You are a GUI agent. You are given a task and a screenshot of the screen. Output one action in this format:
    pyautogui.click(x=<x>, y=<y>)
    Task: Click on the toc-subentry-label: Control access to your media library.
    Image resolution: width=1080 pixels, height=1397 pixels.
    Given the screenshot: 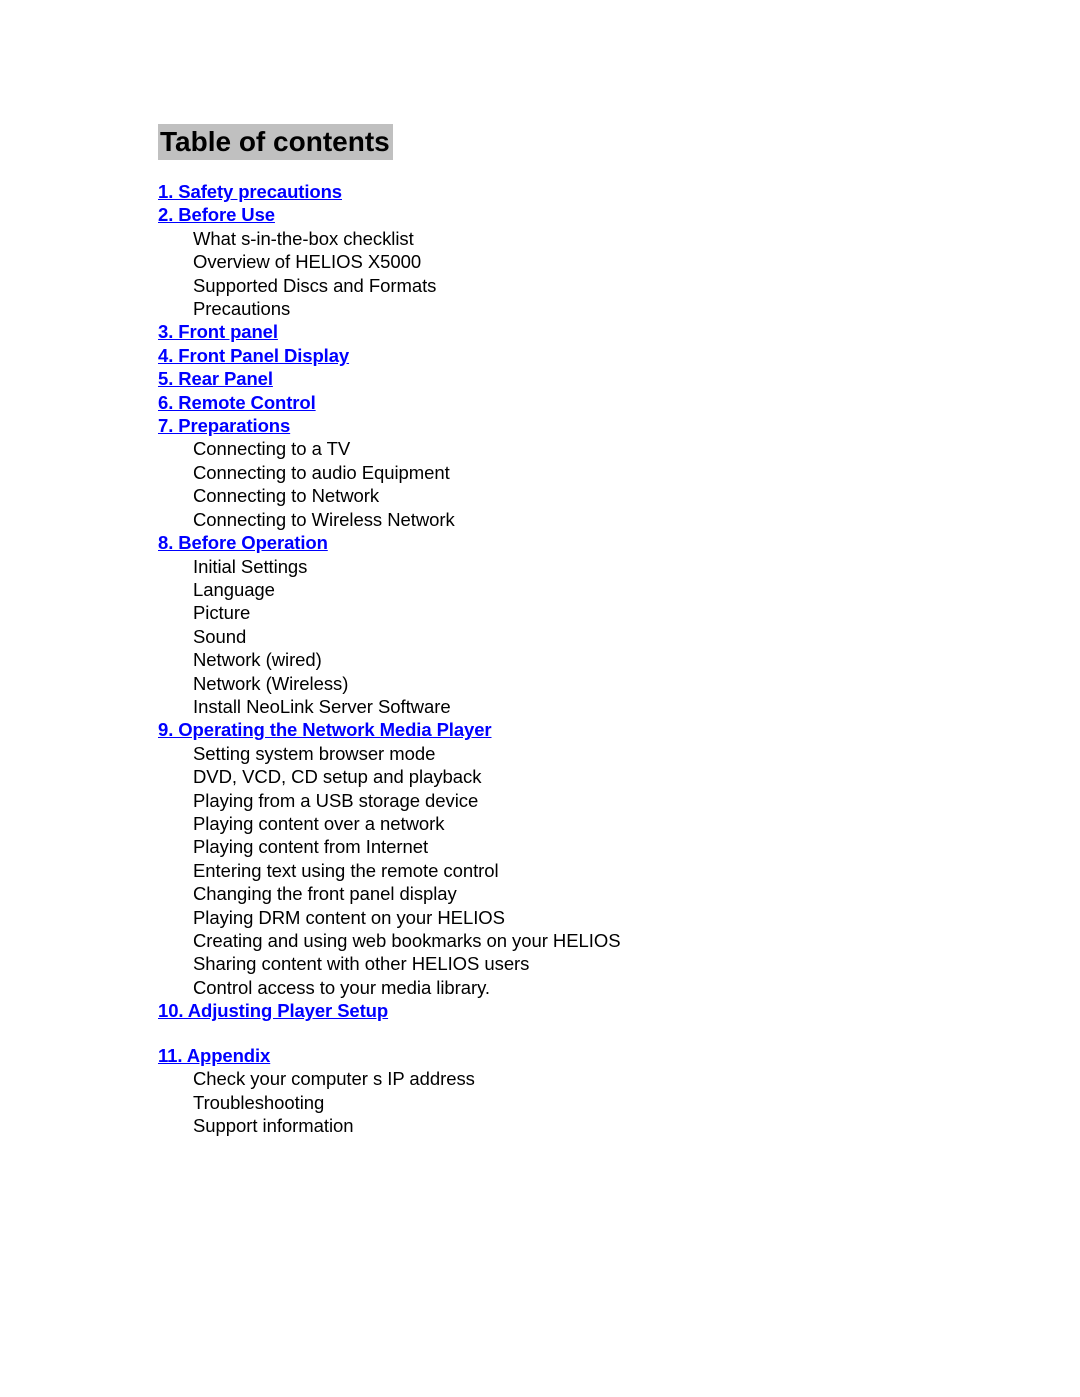 What is the action you would take?
    pyautogui.click(x=342, y=987)
    